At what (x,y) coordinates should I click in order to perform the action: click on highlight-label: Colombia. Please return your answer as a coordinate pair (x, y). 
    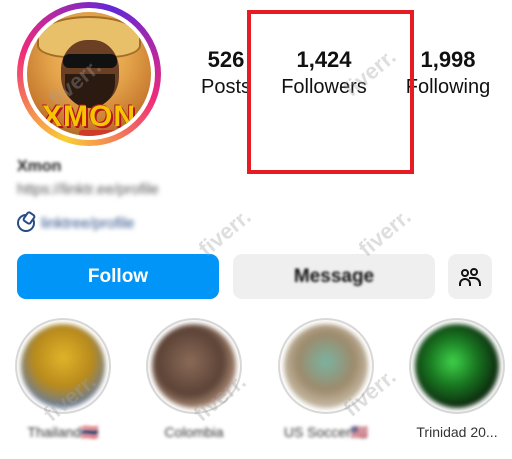
    Looking at the image, I should click on (194, 432).